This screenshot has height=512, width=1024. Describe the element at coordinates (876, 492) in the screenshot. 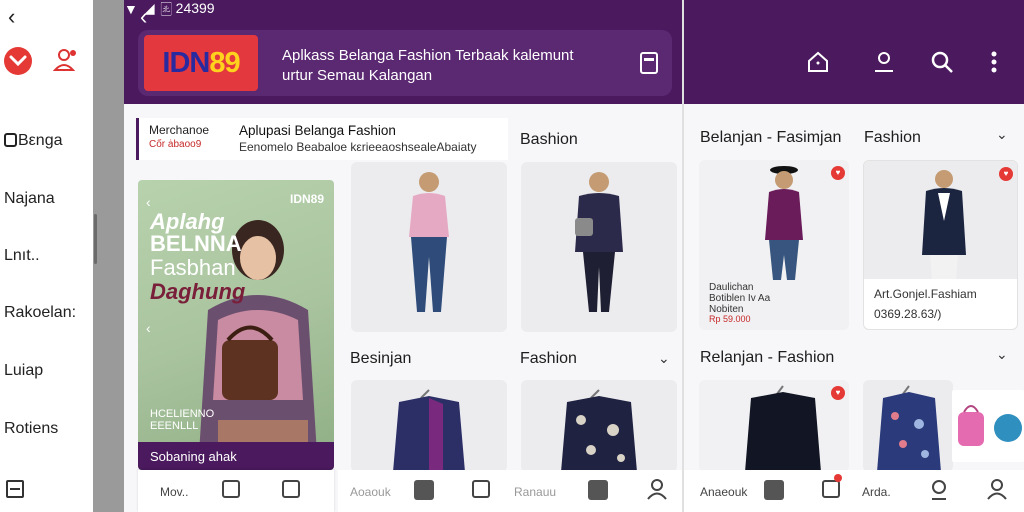

I see `bottom-tab-label: Arda.` at that location.